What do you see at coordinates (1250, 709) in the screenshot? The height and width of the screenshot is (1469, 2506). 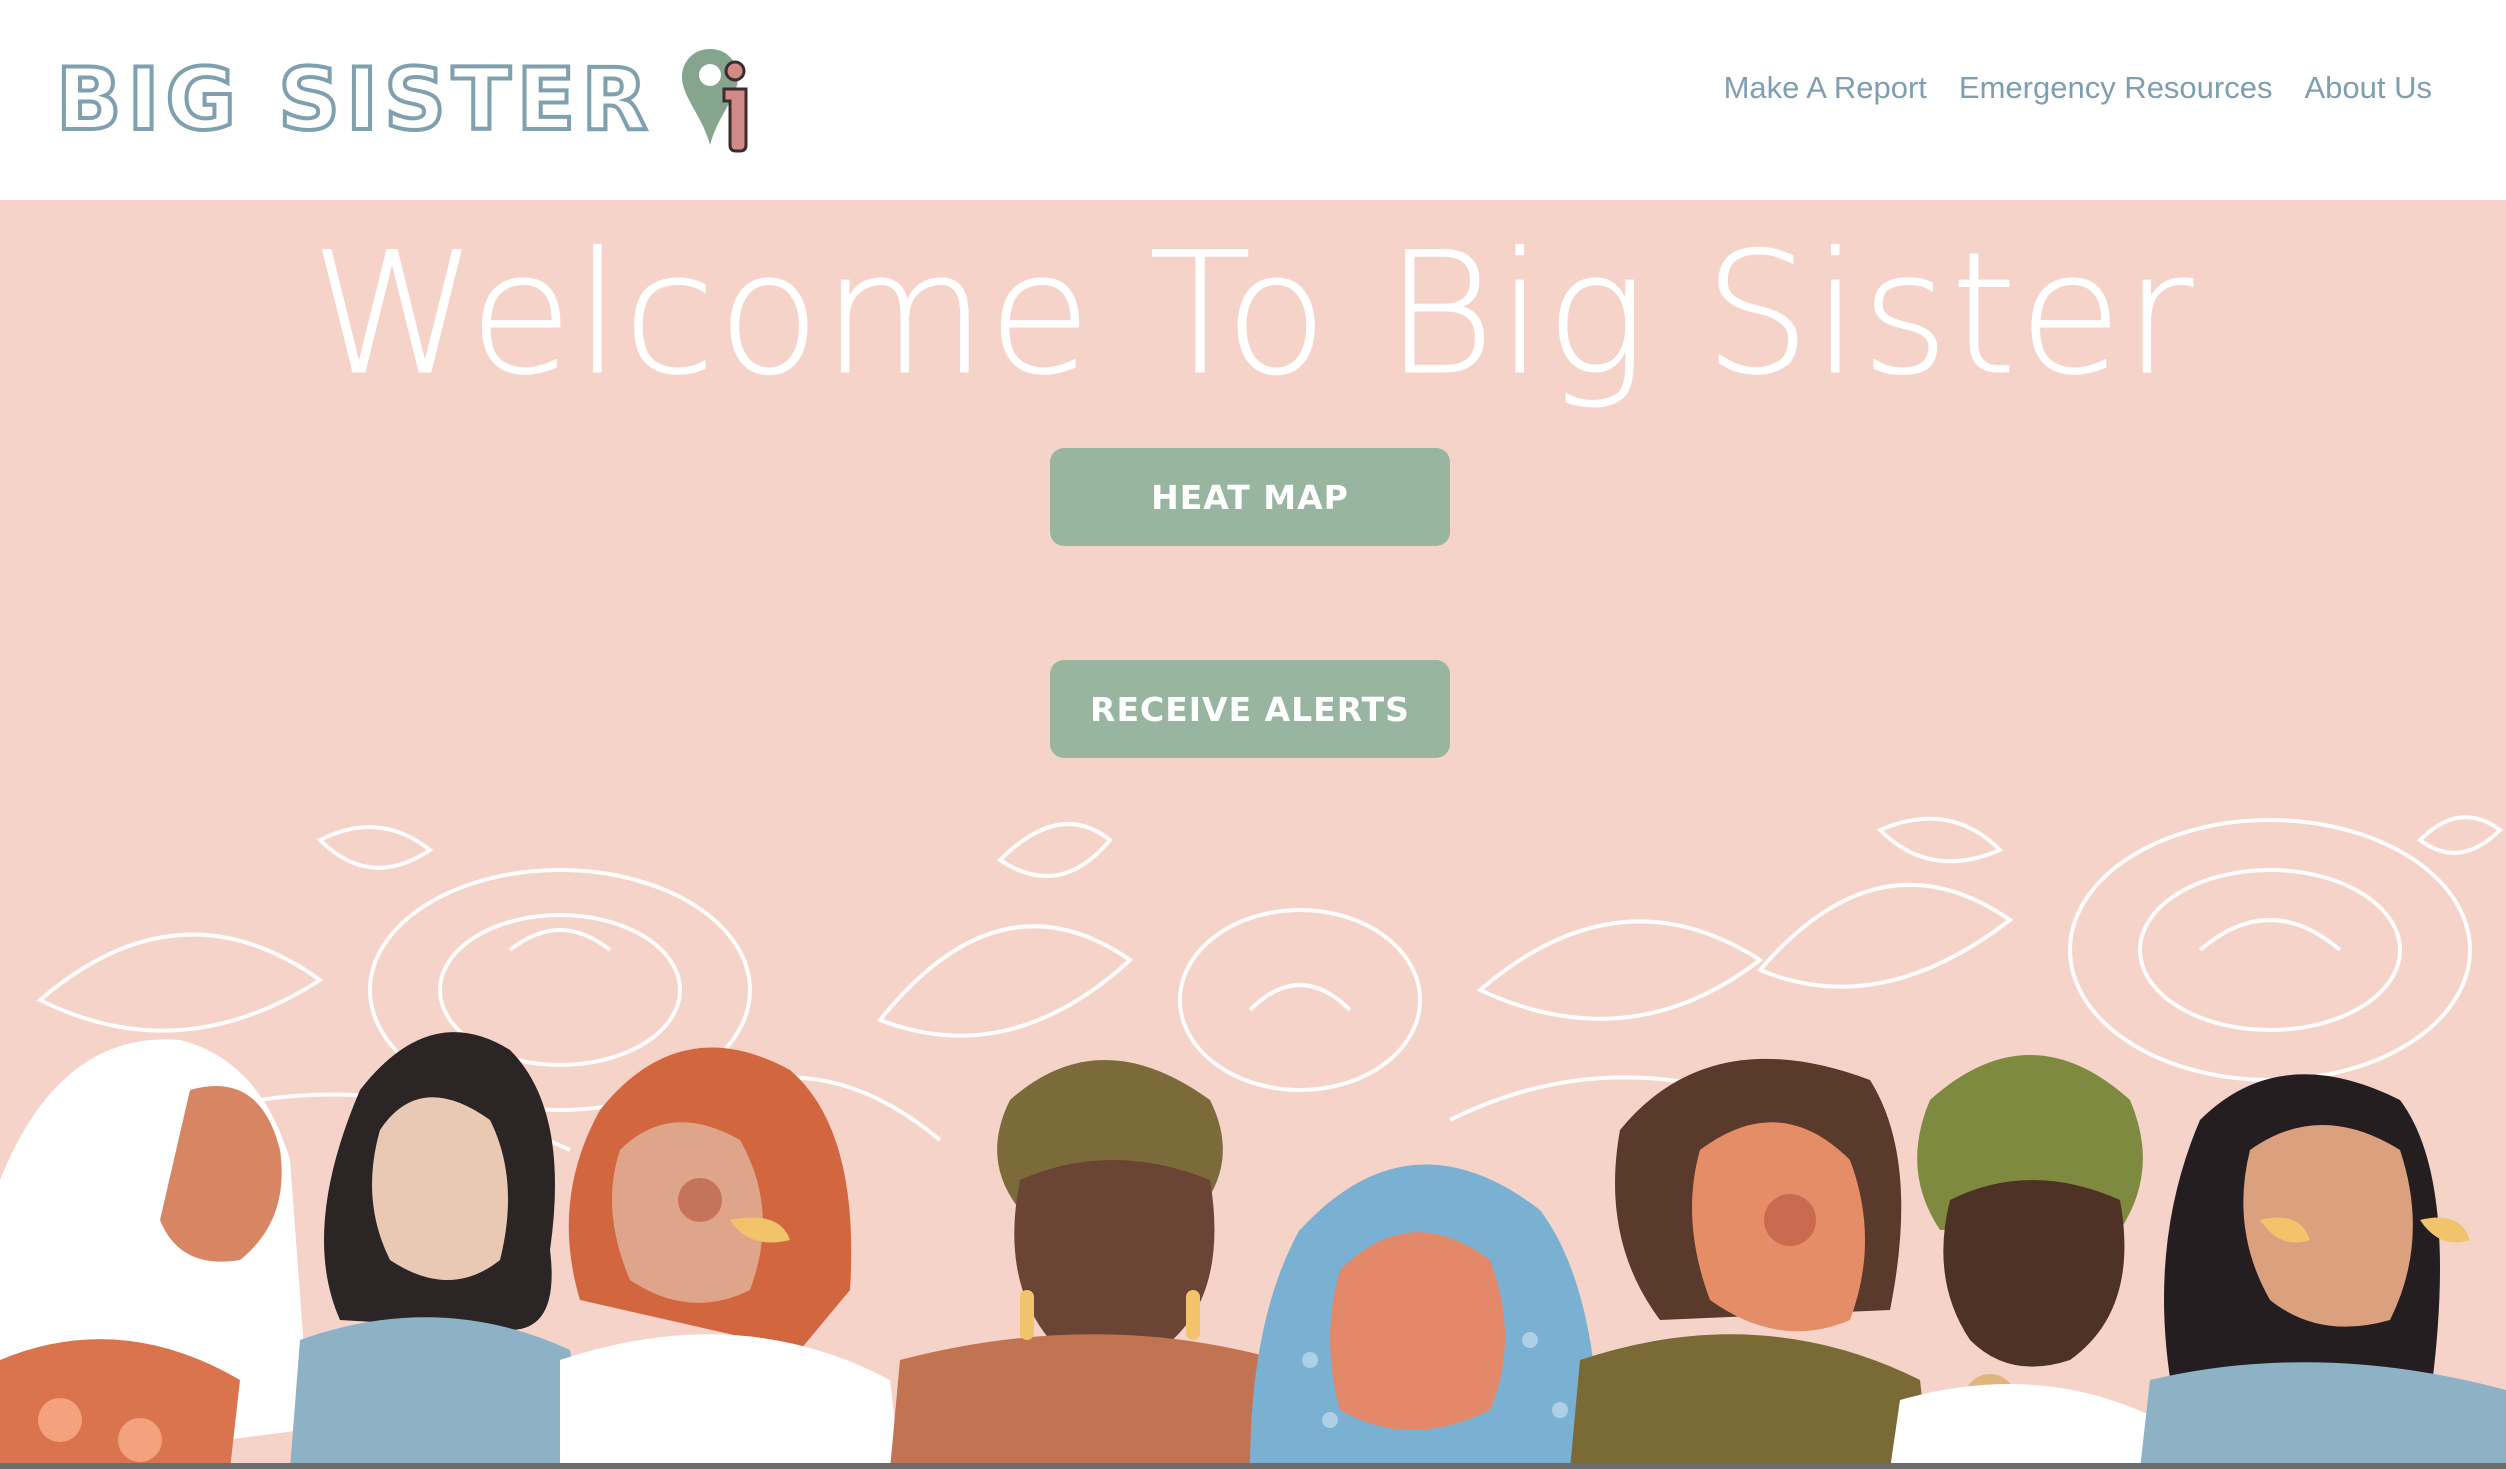 I see `receive-alerts-button: RECEIVE ALERTS` at bounding box center [1250, 709].